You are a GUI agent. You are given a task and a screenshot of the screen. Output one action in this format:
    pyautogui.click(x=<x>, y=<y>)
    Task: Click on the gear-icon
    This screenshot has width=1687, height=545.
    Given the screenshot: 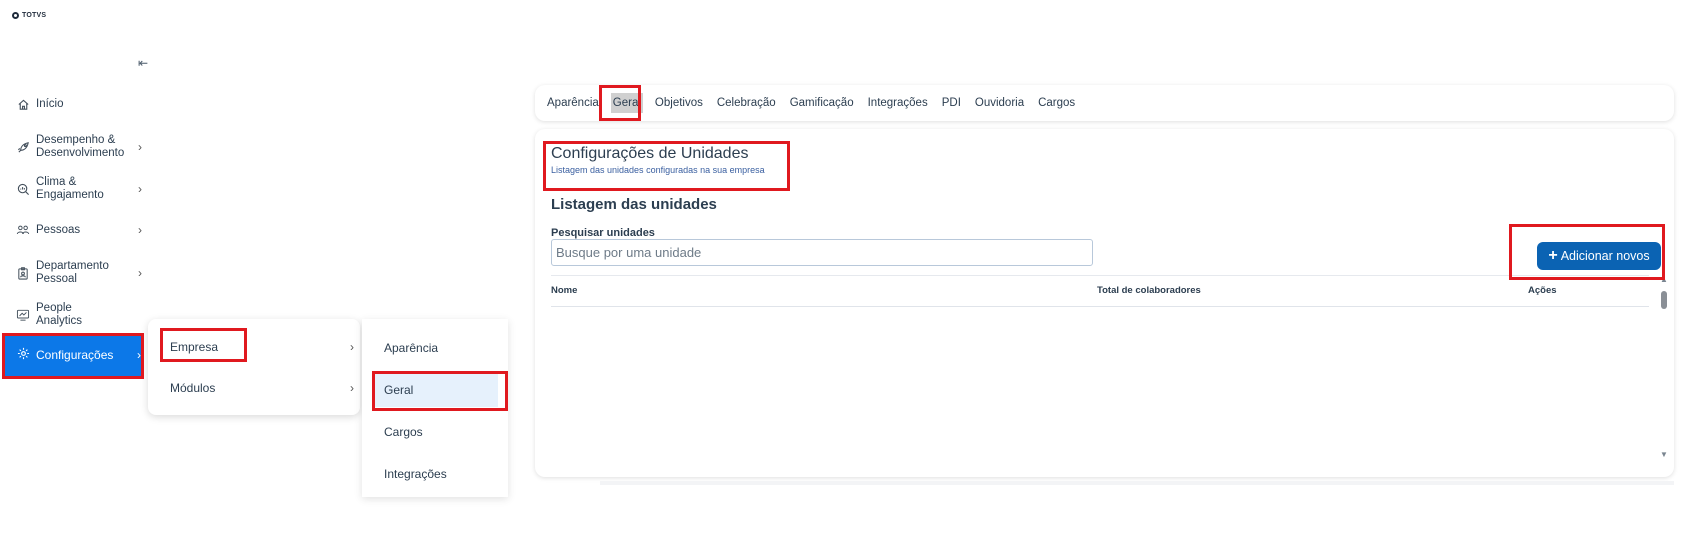 What is the action you would take?
    pyautogui.click(x=23, y=355)
    